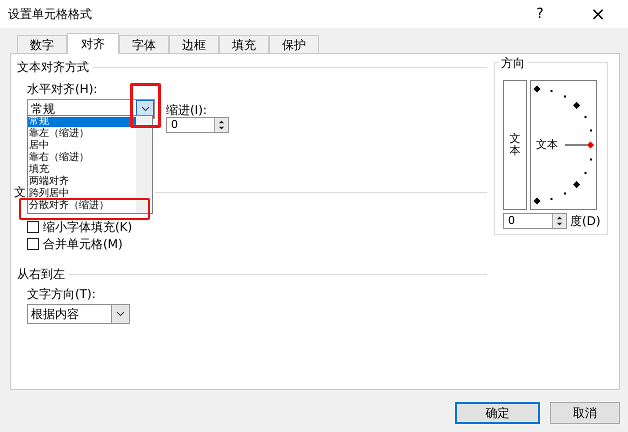  What do you see at coordinates (598, 14) in the screenshot?
I see `close-button: ×` at bounding box center [598, 14].